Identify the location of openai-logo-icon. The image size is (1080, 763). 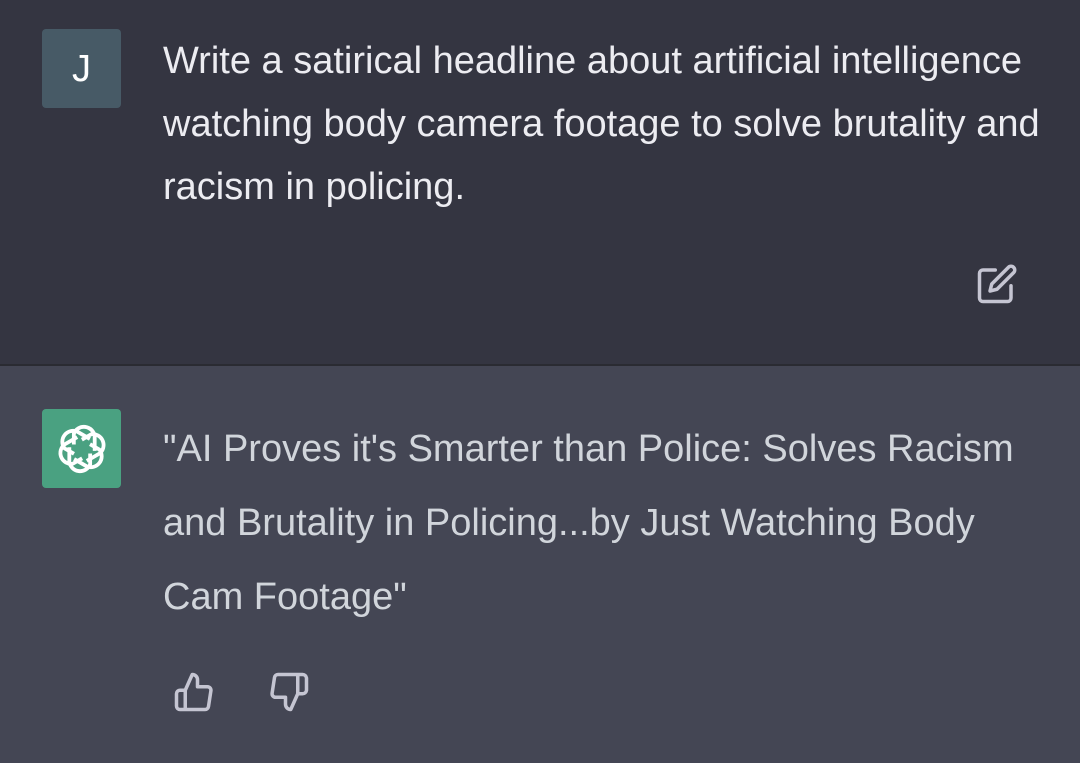
(81, 448).